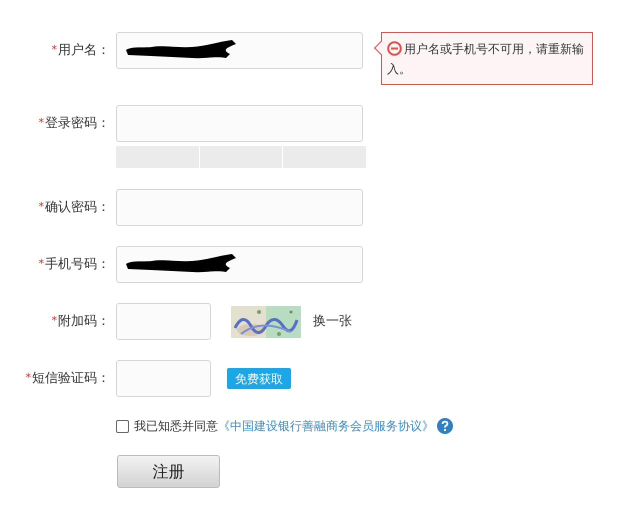  I want to click on field-label: 短信验证码：, so click(71, 379).